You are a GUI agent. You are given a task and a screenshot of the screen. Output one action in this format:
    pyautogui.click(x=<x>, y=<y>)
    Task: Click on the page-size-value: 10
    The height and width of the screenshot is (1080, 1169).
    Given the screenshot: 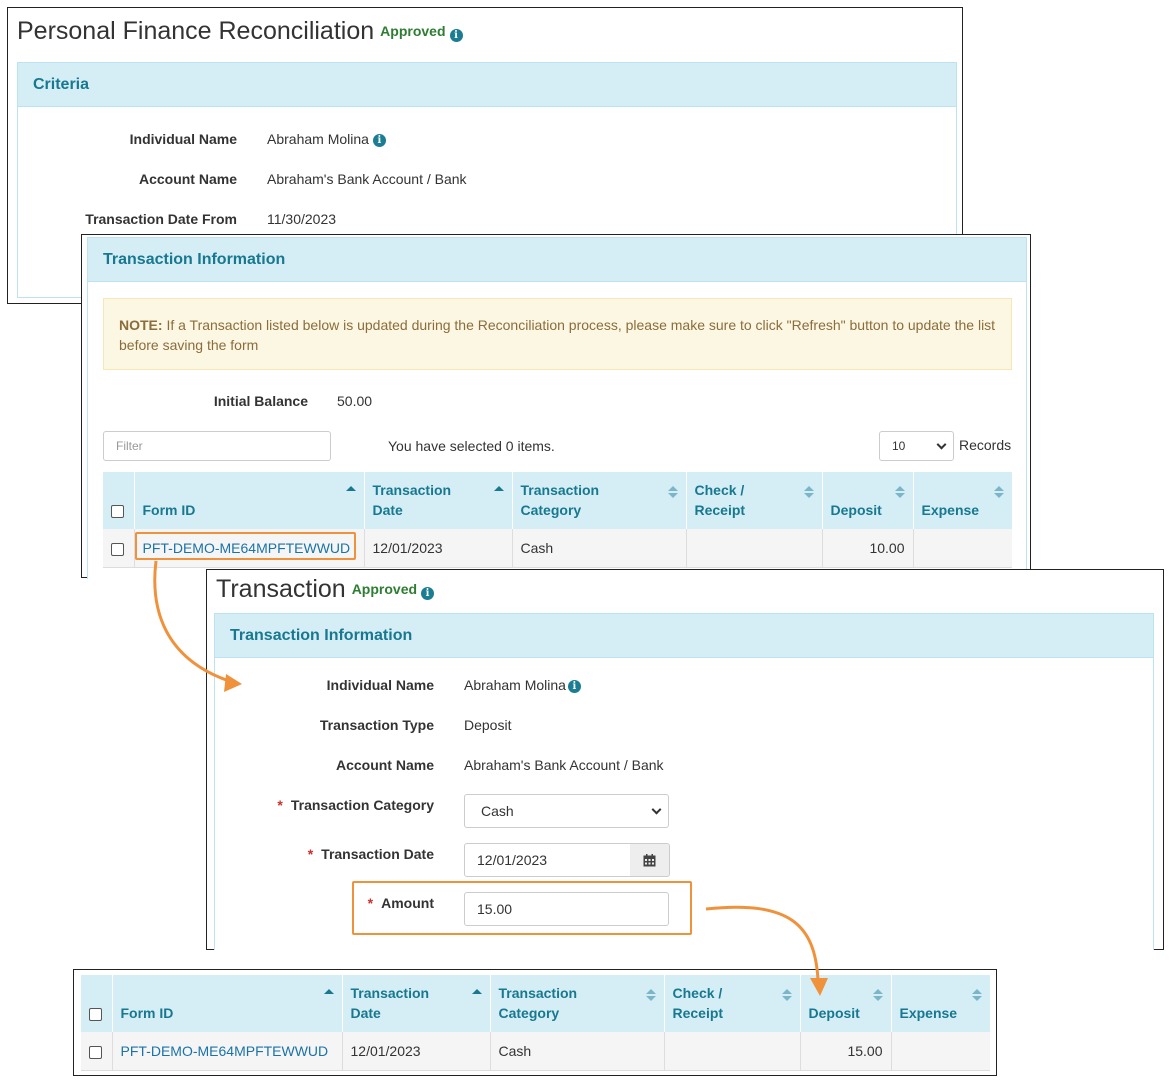 What is the action you would take?
    pyautogui.click(x=899, y=446)
    